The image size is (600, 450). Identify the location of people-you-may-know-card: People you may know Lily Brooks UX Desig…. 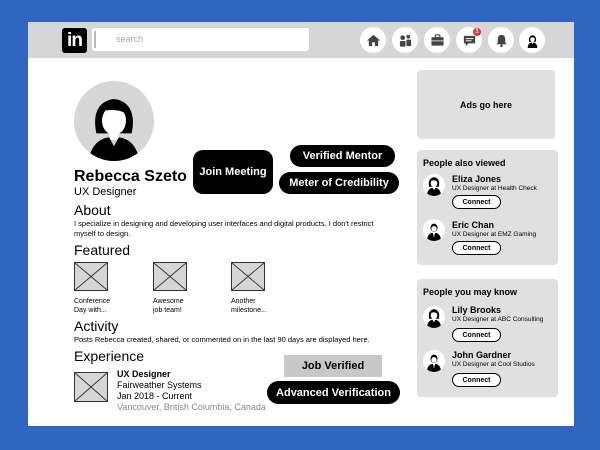
(487, 338).